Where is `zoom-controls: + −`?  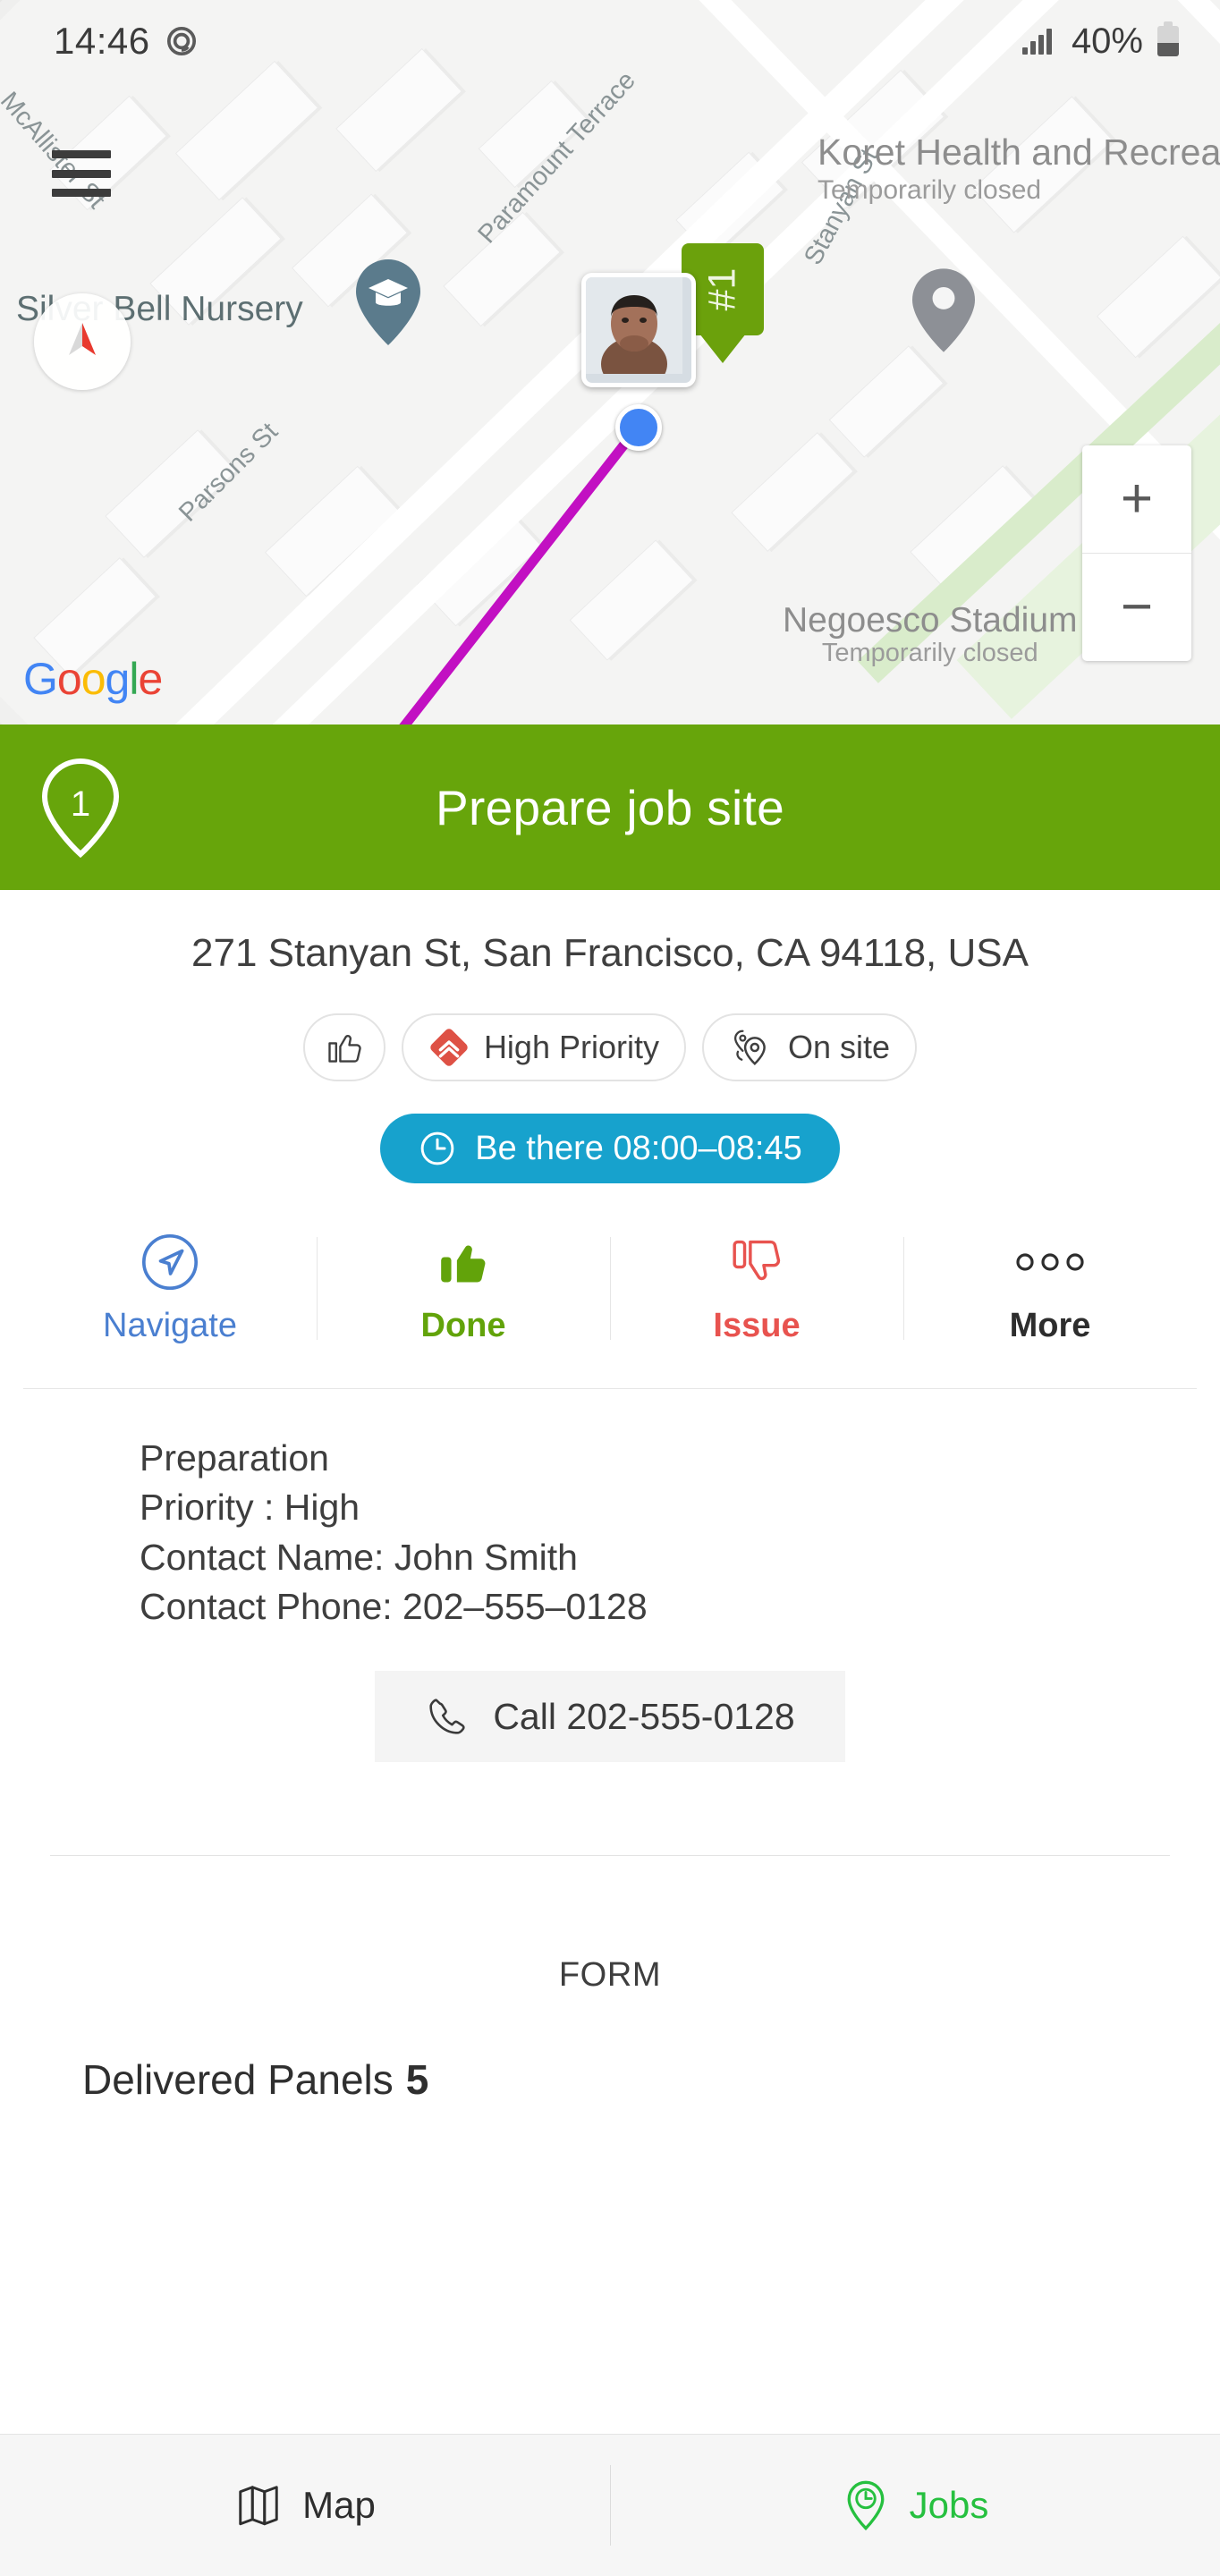
zoom-controls: + − is located at coordinates (1137, 553).